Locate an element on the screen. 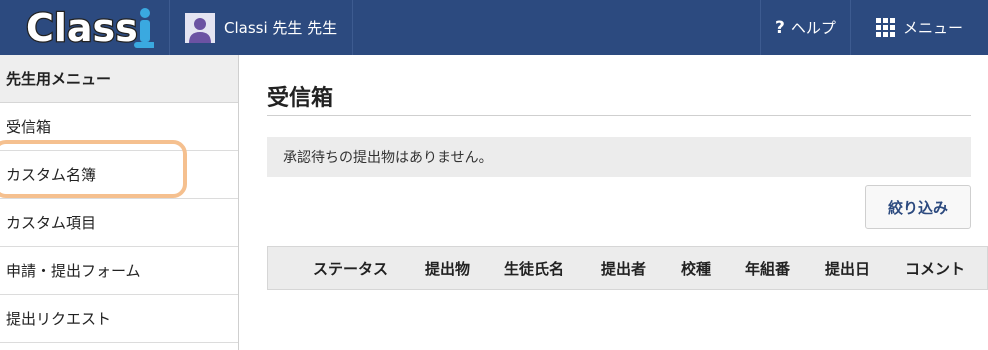 Image resolution: width=988 pixels, height=350 pixels. empty-notice: 承認待ちの提出物はありません。 is located at coordinates (619, 157).